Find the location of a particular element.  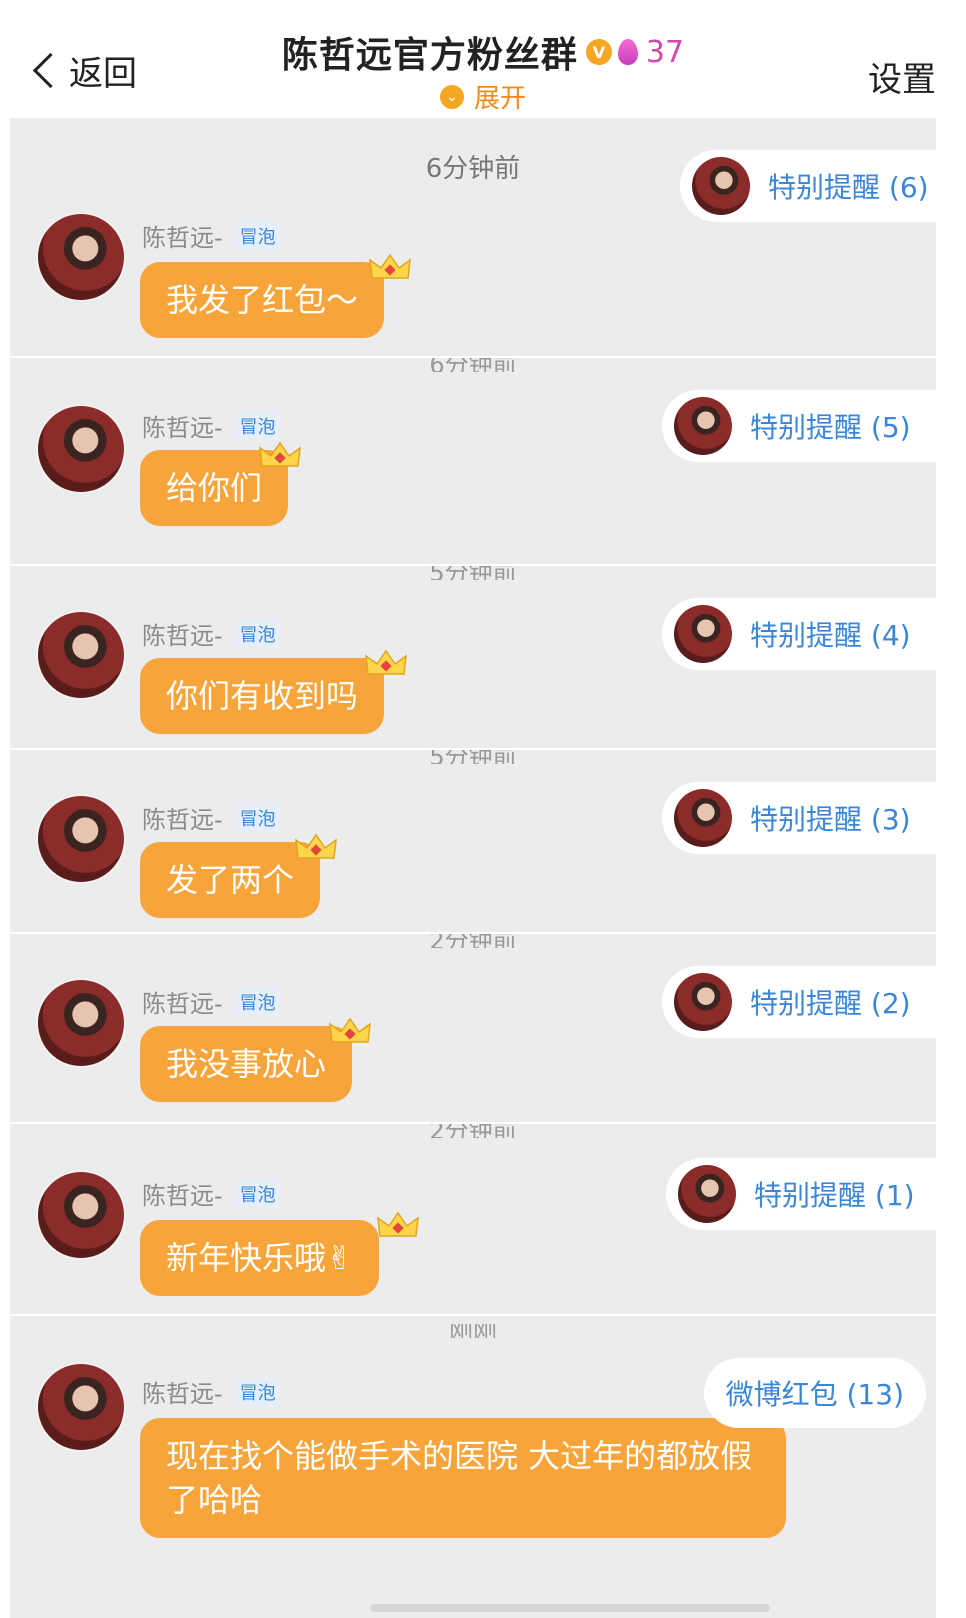

flame-icon is located at coordinates (627, 52).